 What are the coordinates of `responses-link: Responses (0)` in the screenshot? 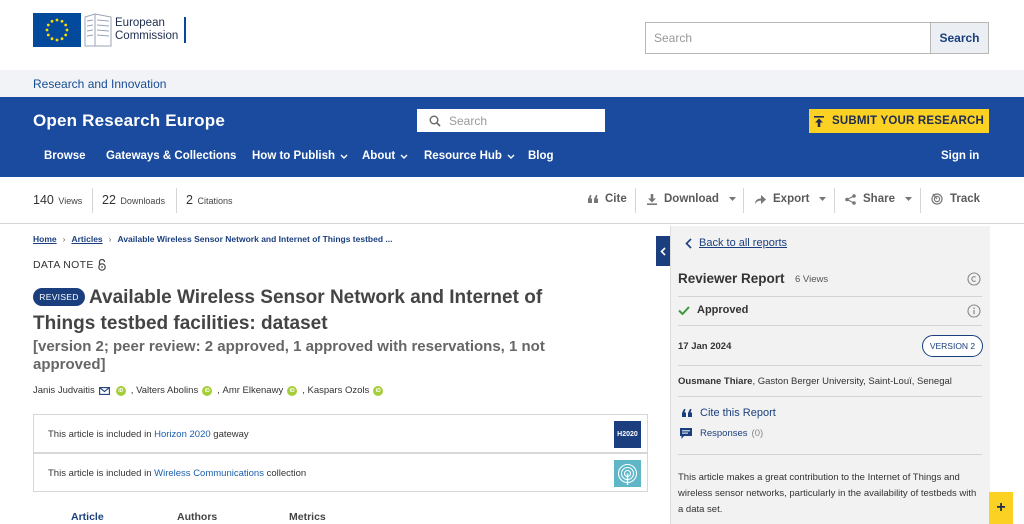 It's located at (721, 433).